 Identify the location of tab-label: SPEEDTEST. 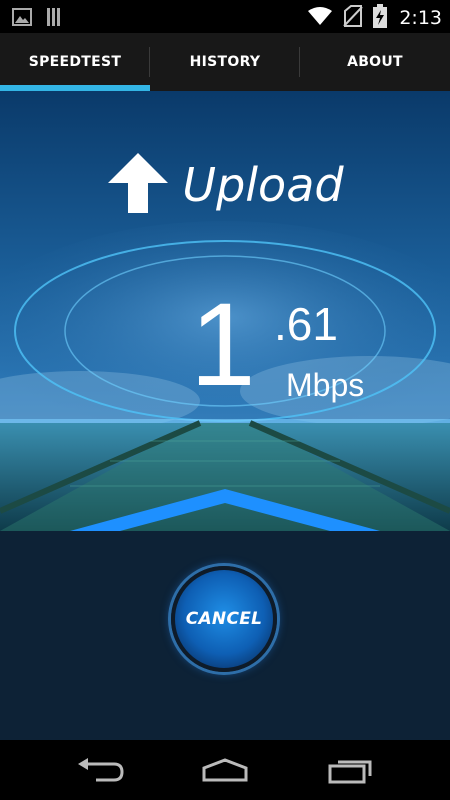
(75, 62).